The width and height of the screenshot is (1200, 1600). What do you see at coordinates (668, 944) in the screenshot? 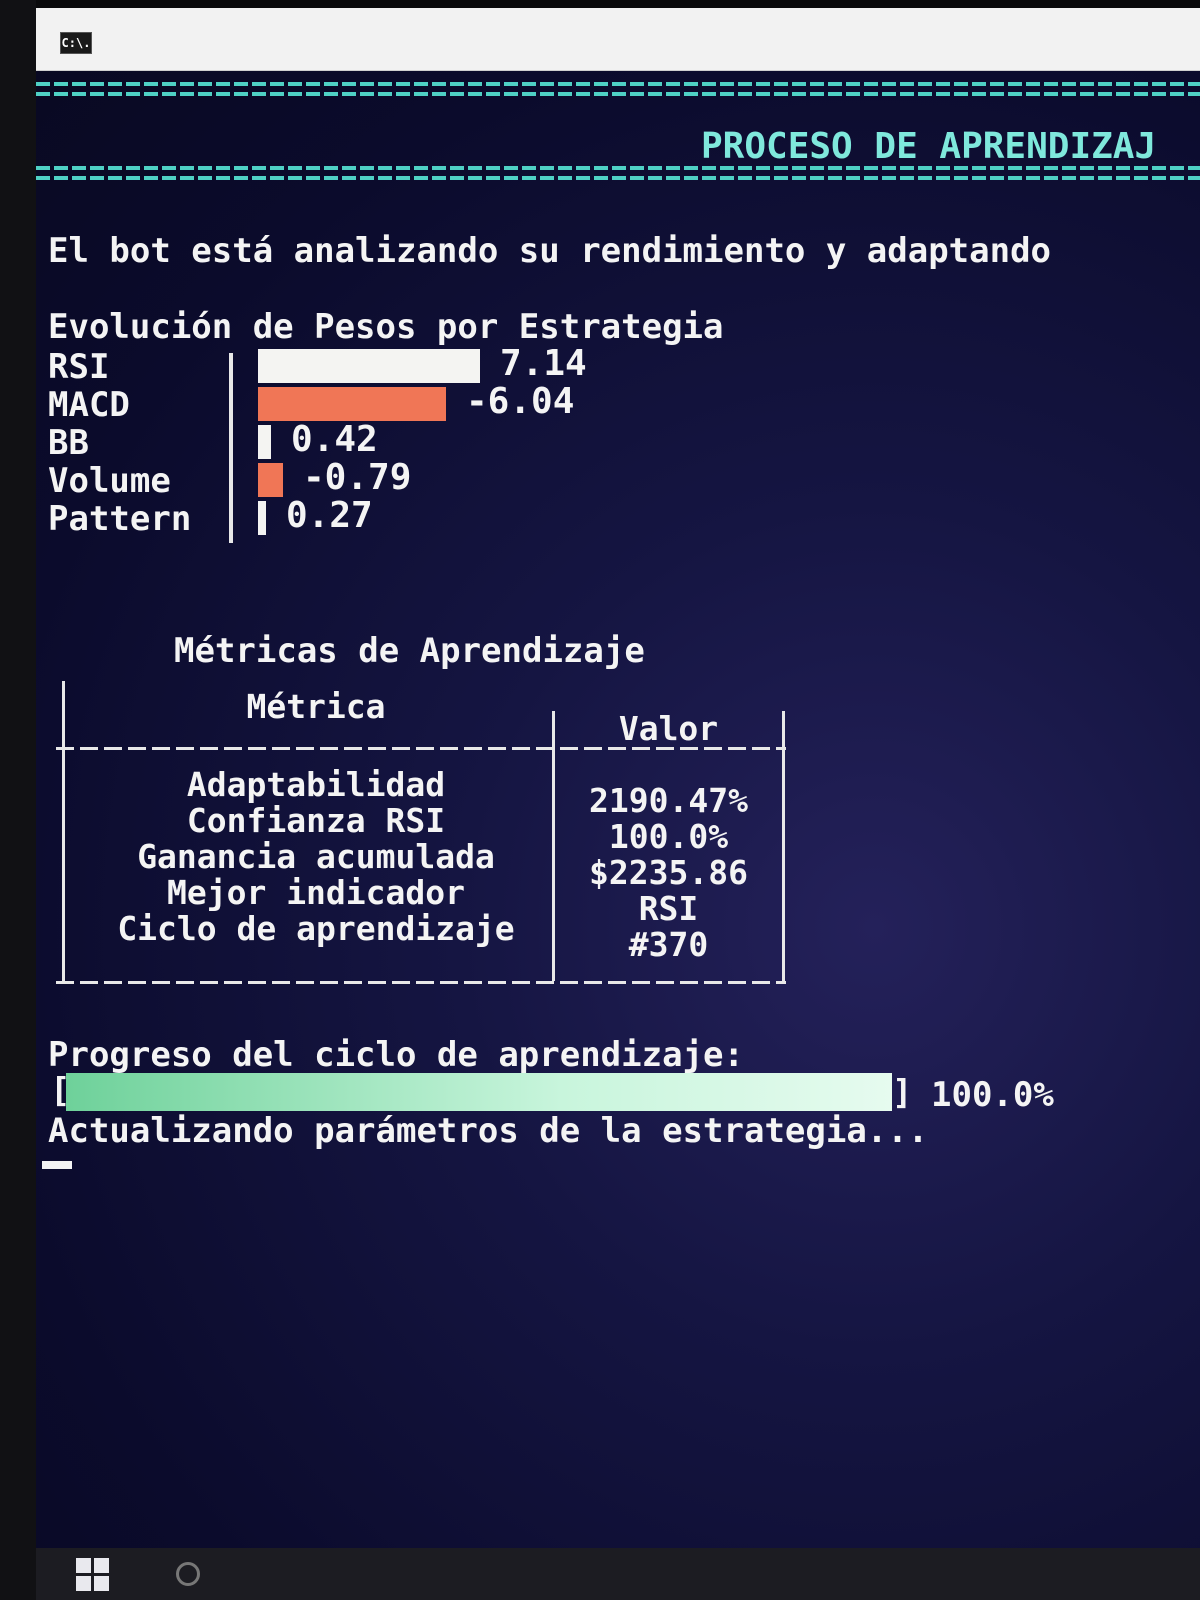
I see `metric-value-ciclo: #370` at bounding box center [668, 944].